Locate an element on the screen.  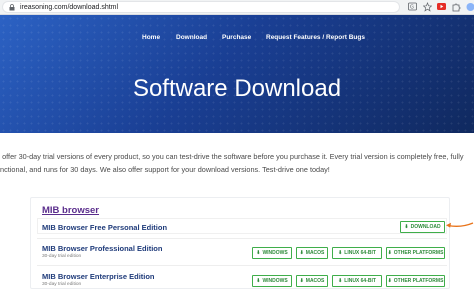
nav-purchase: Purchase is located at coordinates (236, 37).